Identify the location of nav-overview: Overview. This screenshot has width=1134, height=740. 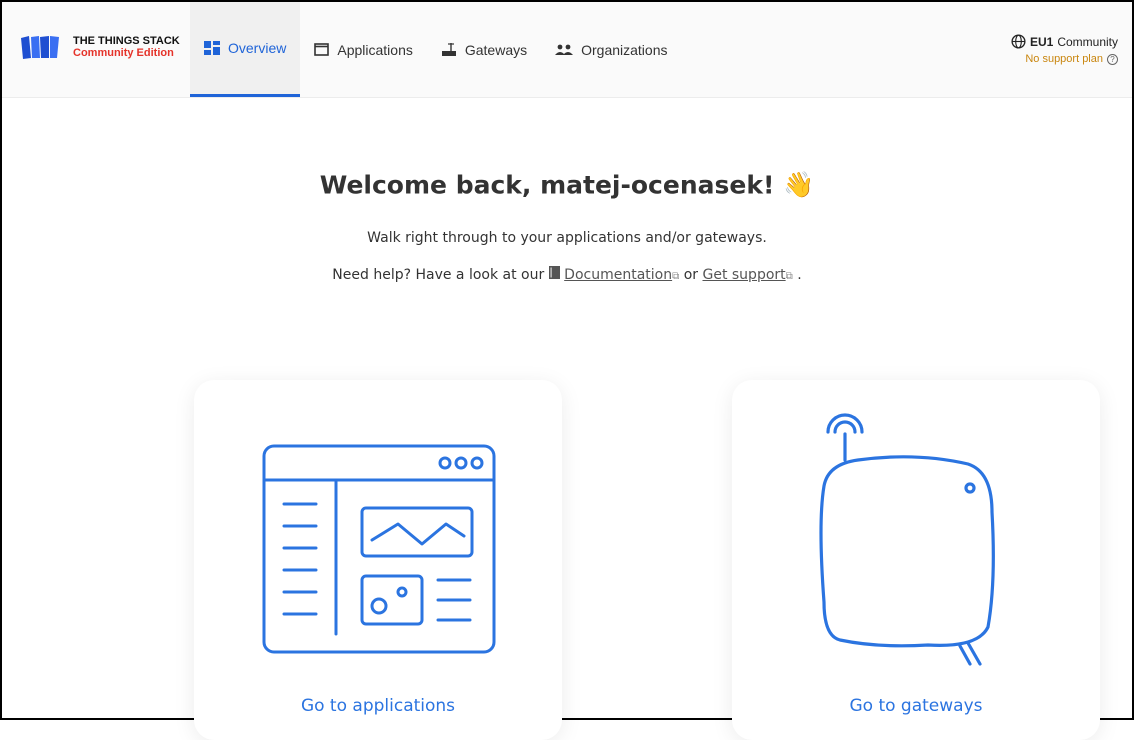
(245, 49).